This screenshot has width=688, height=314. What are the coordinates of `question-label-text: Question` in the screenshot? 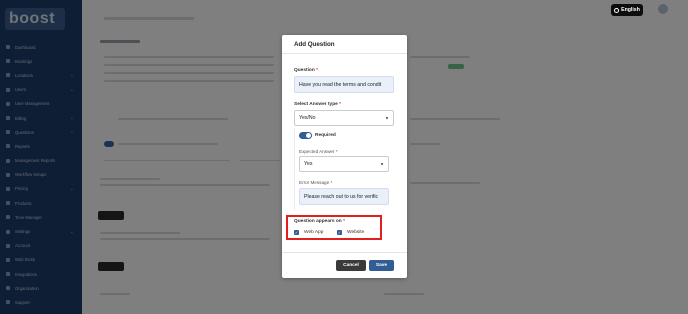 It's located at (304, 70).